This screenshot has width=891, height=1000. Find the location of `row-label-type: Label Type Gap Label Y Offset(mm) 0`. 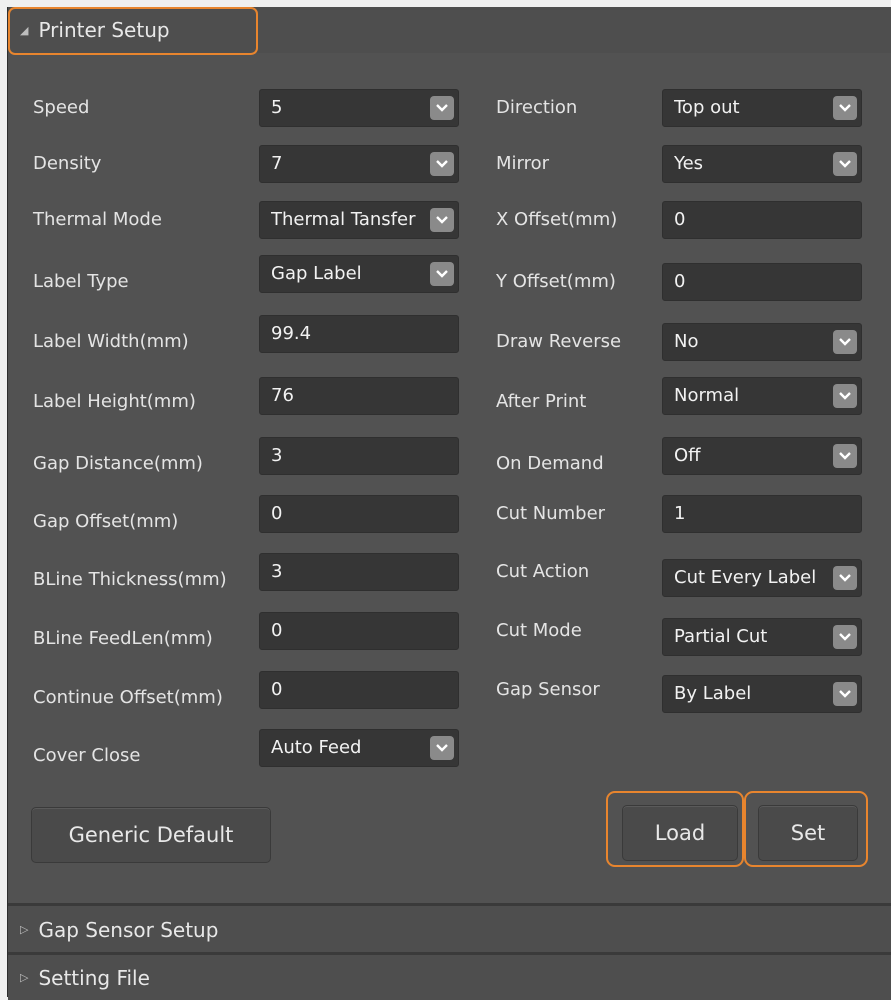

row-label-type: Label Type Gap Label Y Offset(mm) 0 is located at coordinates (449, 278).